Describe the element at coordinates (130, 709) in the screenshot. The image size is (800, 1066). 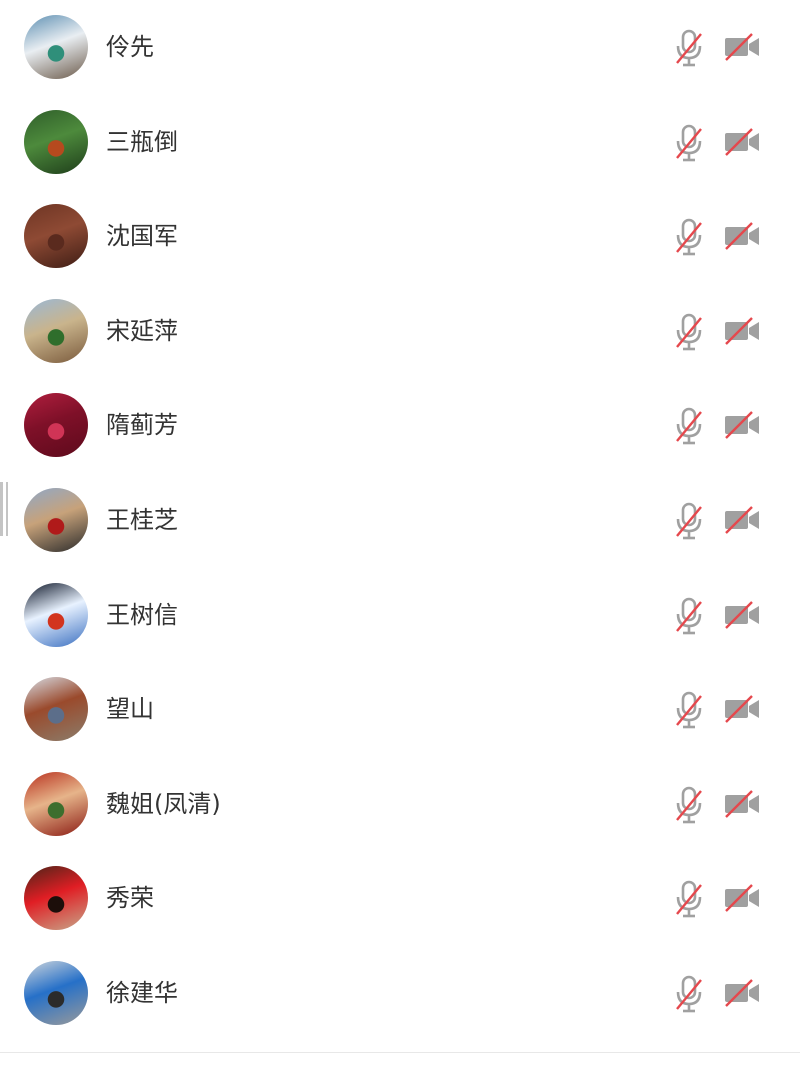
I see `participant-name: 望山` at that location.